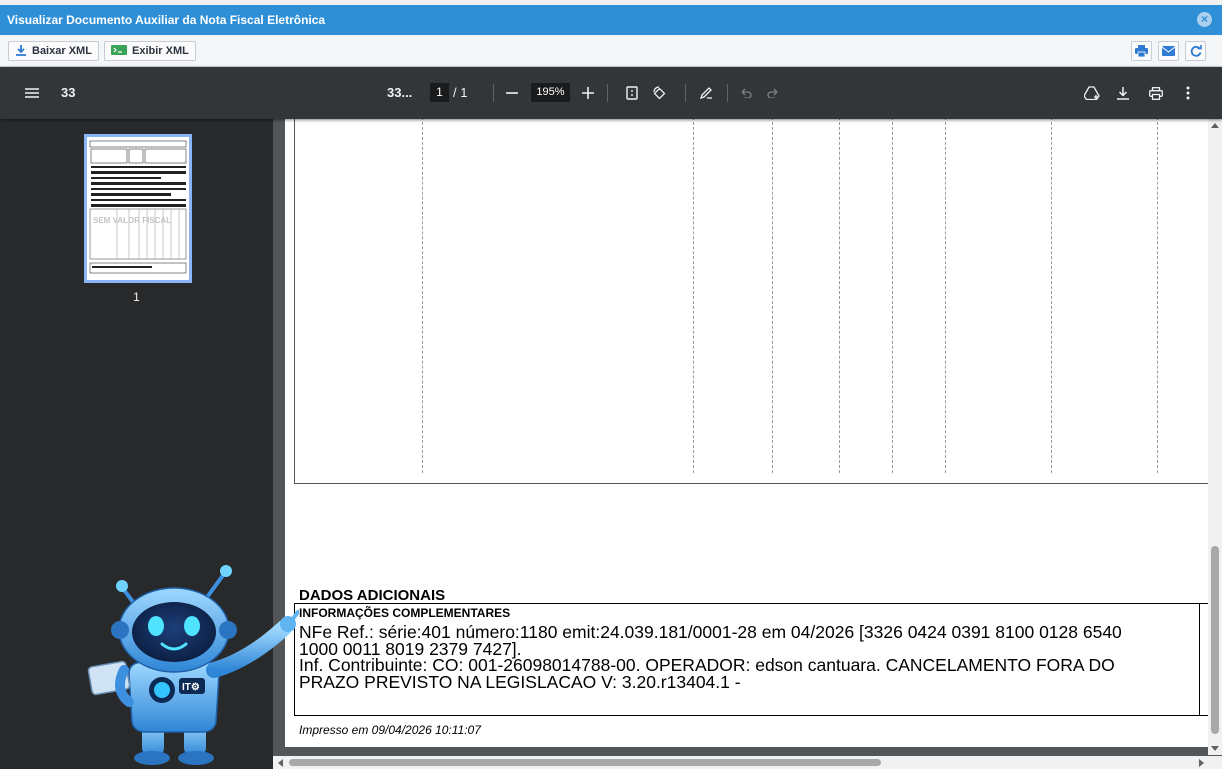 The width and height of the screenshot is (1222, 769). I want to click on view-xml-button: Exibir XML, so click(150, 51).